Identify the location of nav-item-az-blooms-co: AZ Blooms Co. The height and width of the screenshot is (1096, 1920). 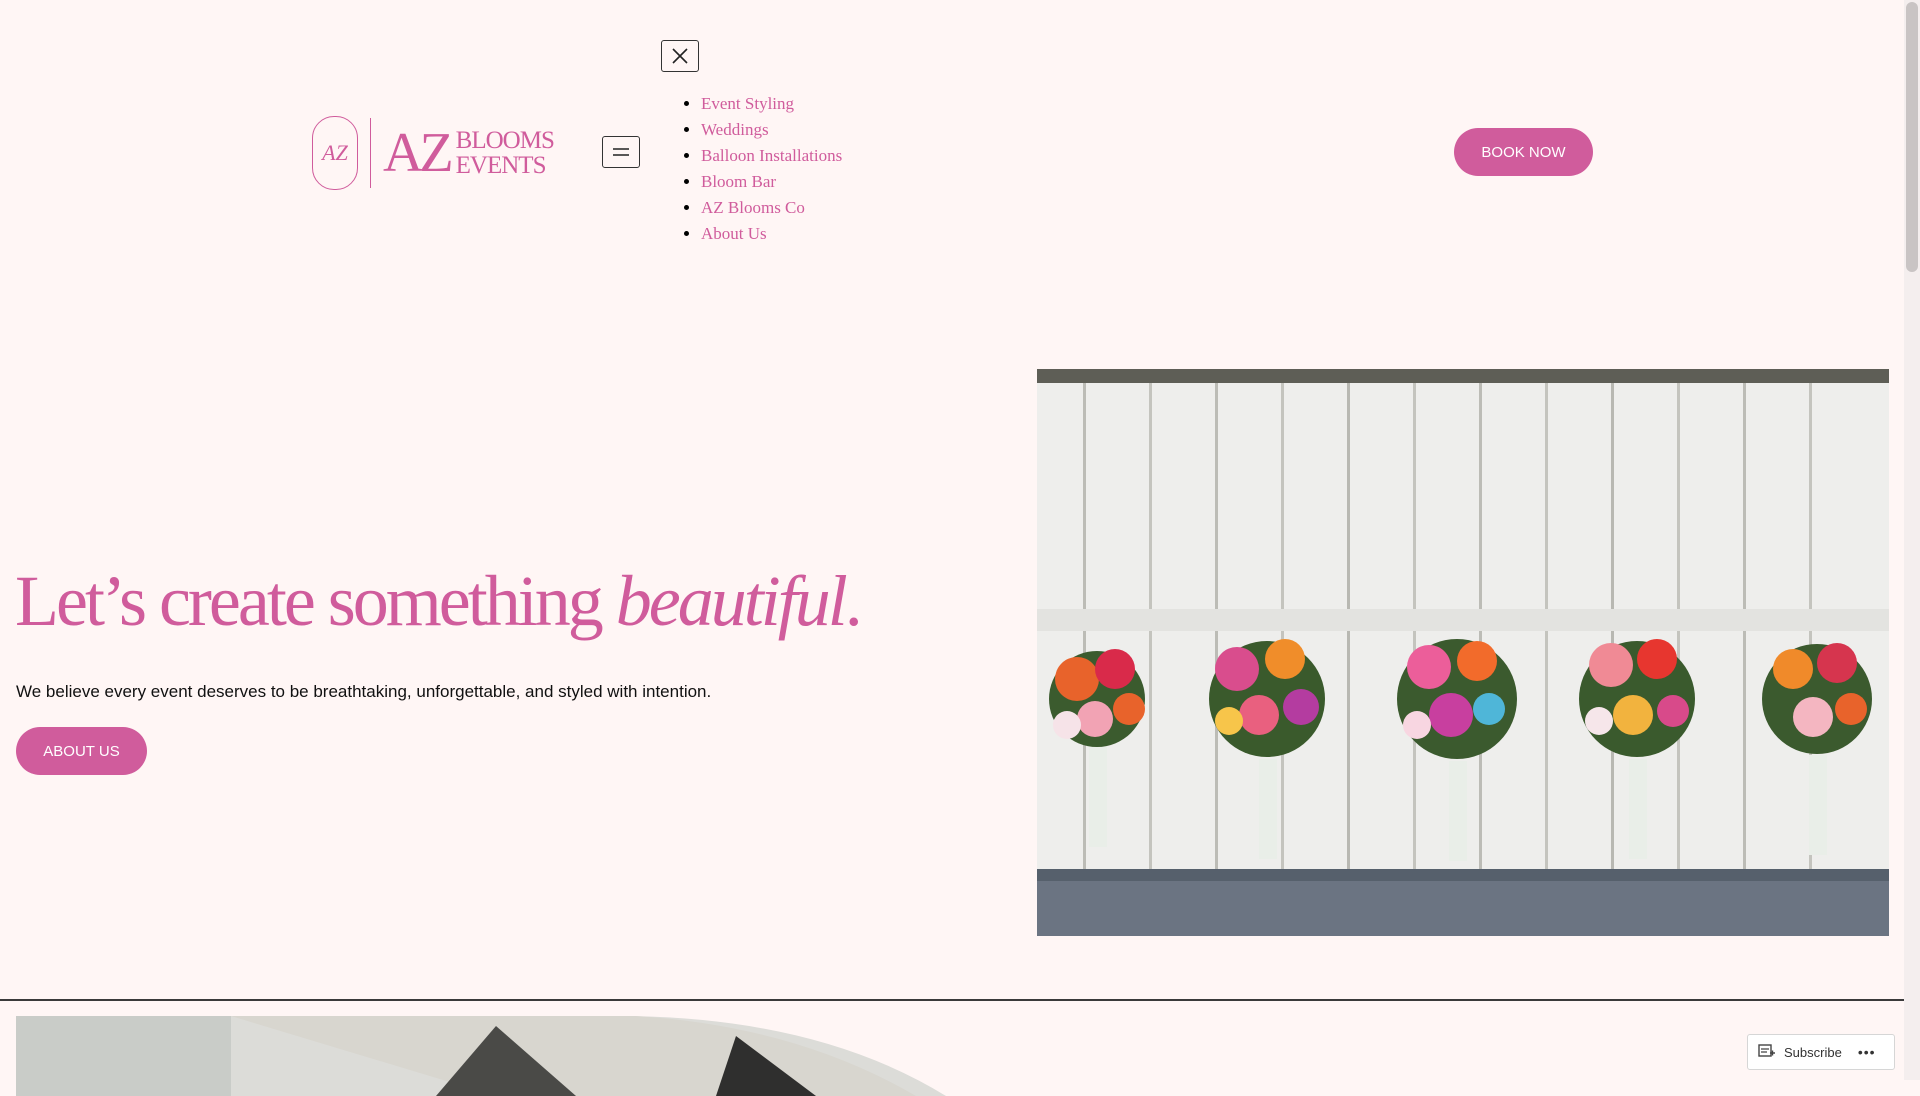
(771, 208).